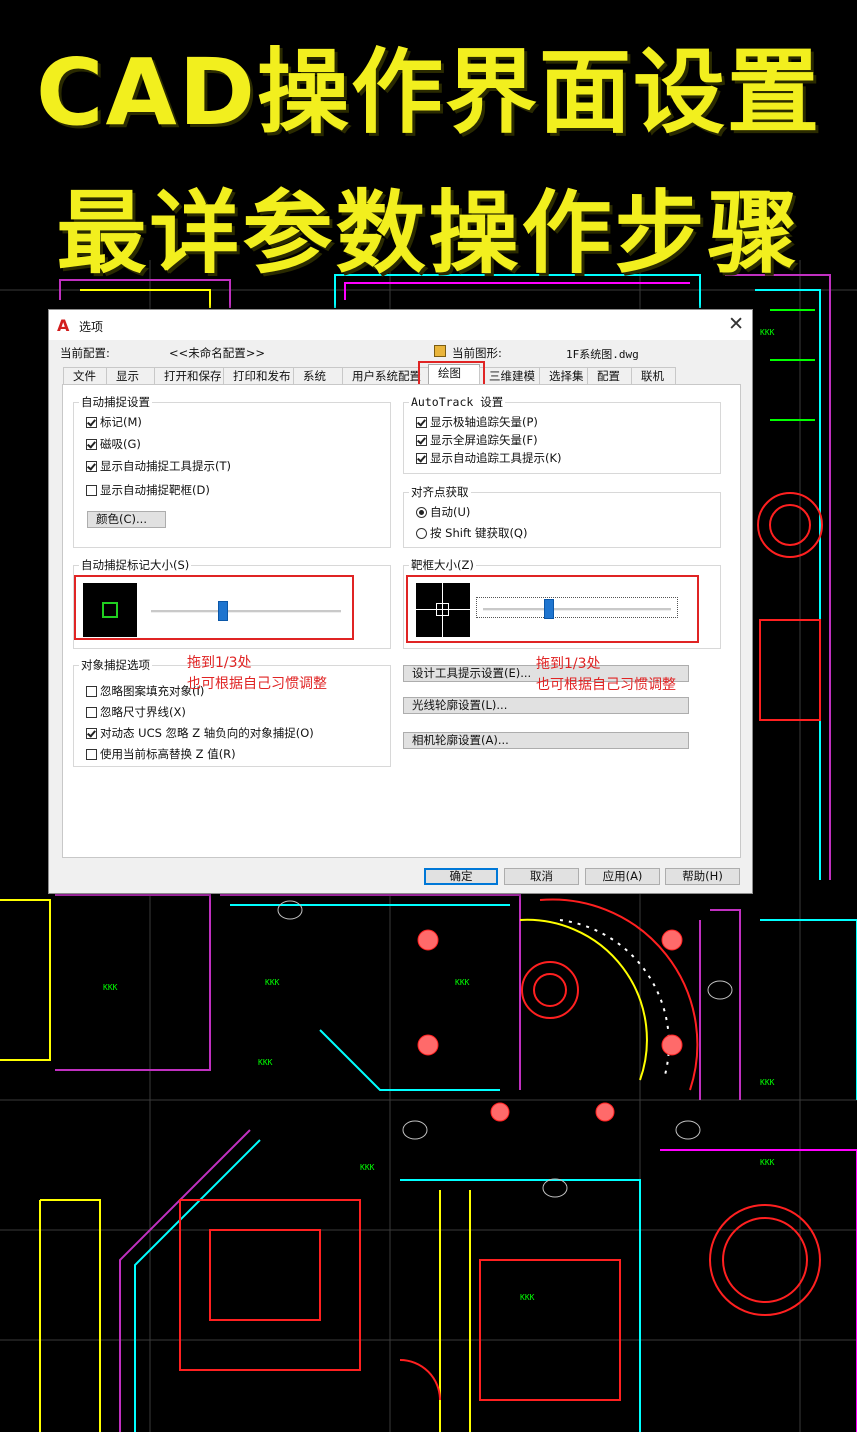  I want to click on object-snap-title: 对象捕捉选项, so click(115, 665).